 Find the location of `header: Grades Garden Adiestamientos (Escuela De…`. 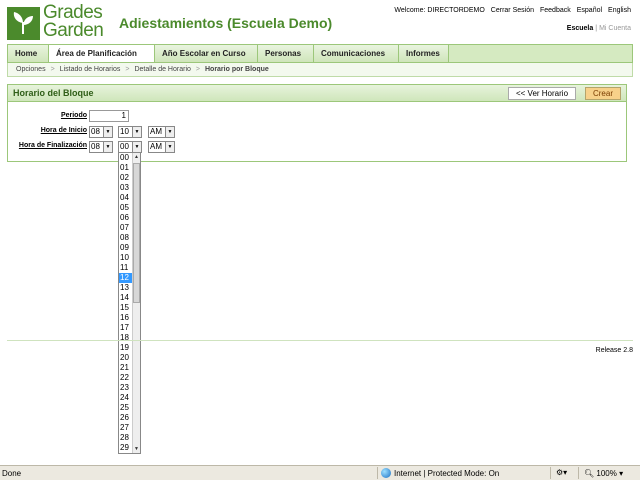

header: Grades Garden Adiestamientos (Escuela De… is located at coordinates (320, 22).